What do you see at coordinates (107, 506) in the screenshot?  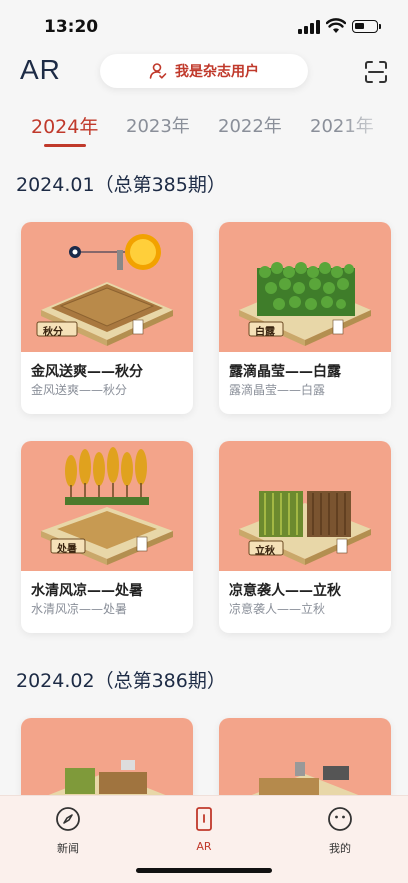 I see `card-thumbnail: 处暑` at bounding box center [107, 506].